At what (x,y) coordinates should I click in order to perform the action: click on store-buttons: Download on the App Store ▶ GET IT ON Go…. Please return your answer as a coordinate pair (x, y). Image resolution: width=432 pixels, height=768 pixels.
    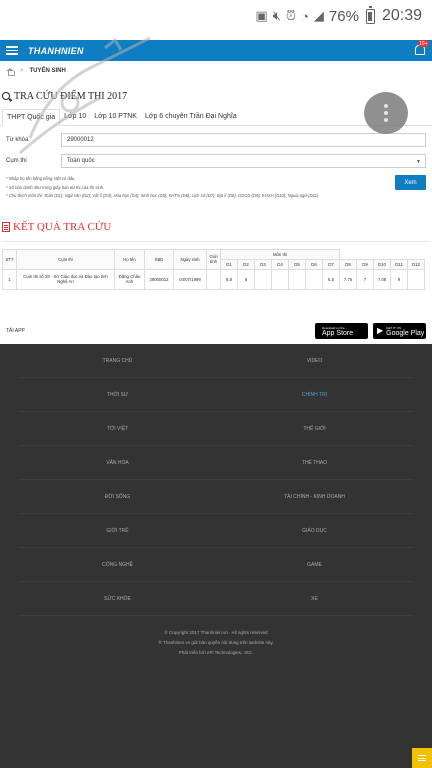
    Looking at the image, I should click on (370, 330).